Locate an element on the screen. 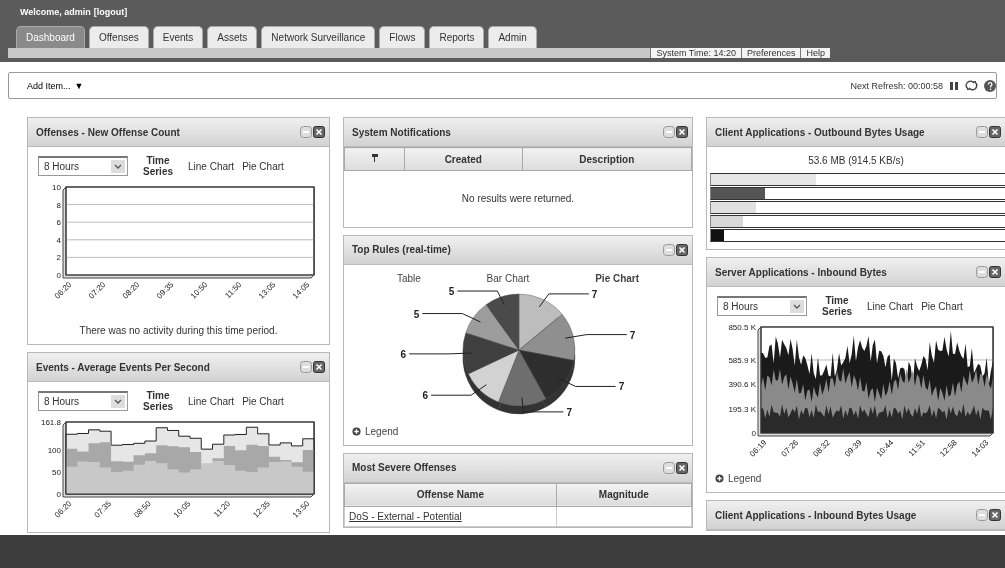 The width and height of the screenshot is (1005, 568). pause-icon is located at coordinates (954, 85).